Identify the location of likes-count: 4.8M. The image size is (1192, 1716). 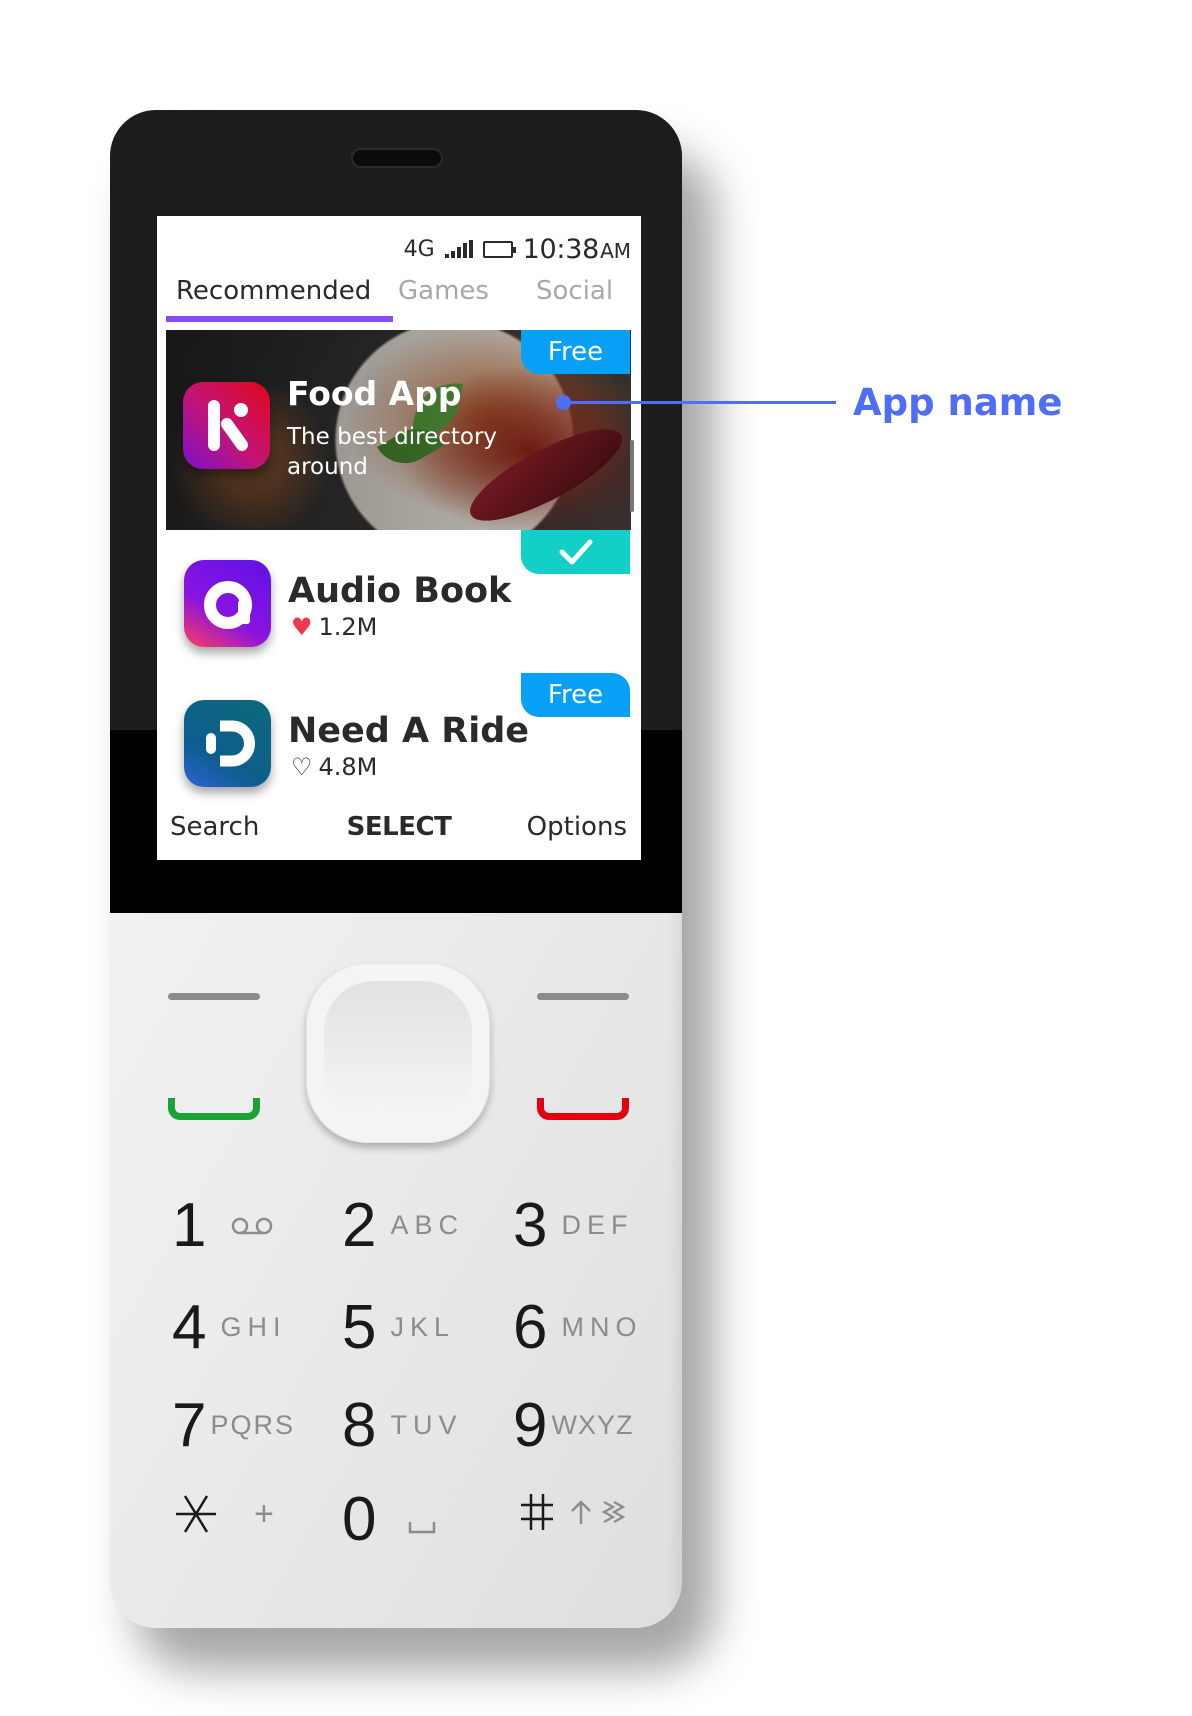
(348, 767).